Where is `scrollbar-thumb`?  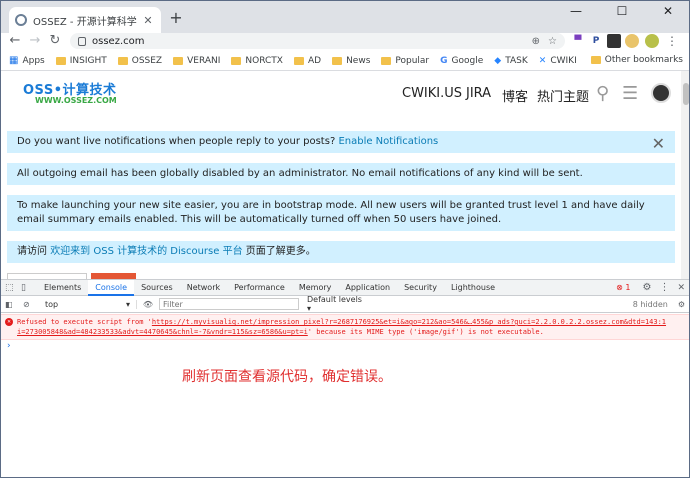
scrollbar-thumb is located at coordinates (686, 94).